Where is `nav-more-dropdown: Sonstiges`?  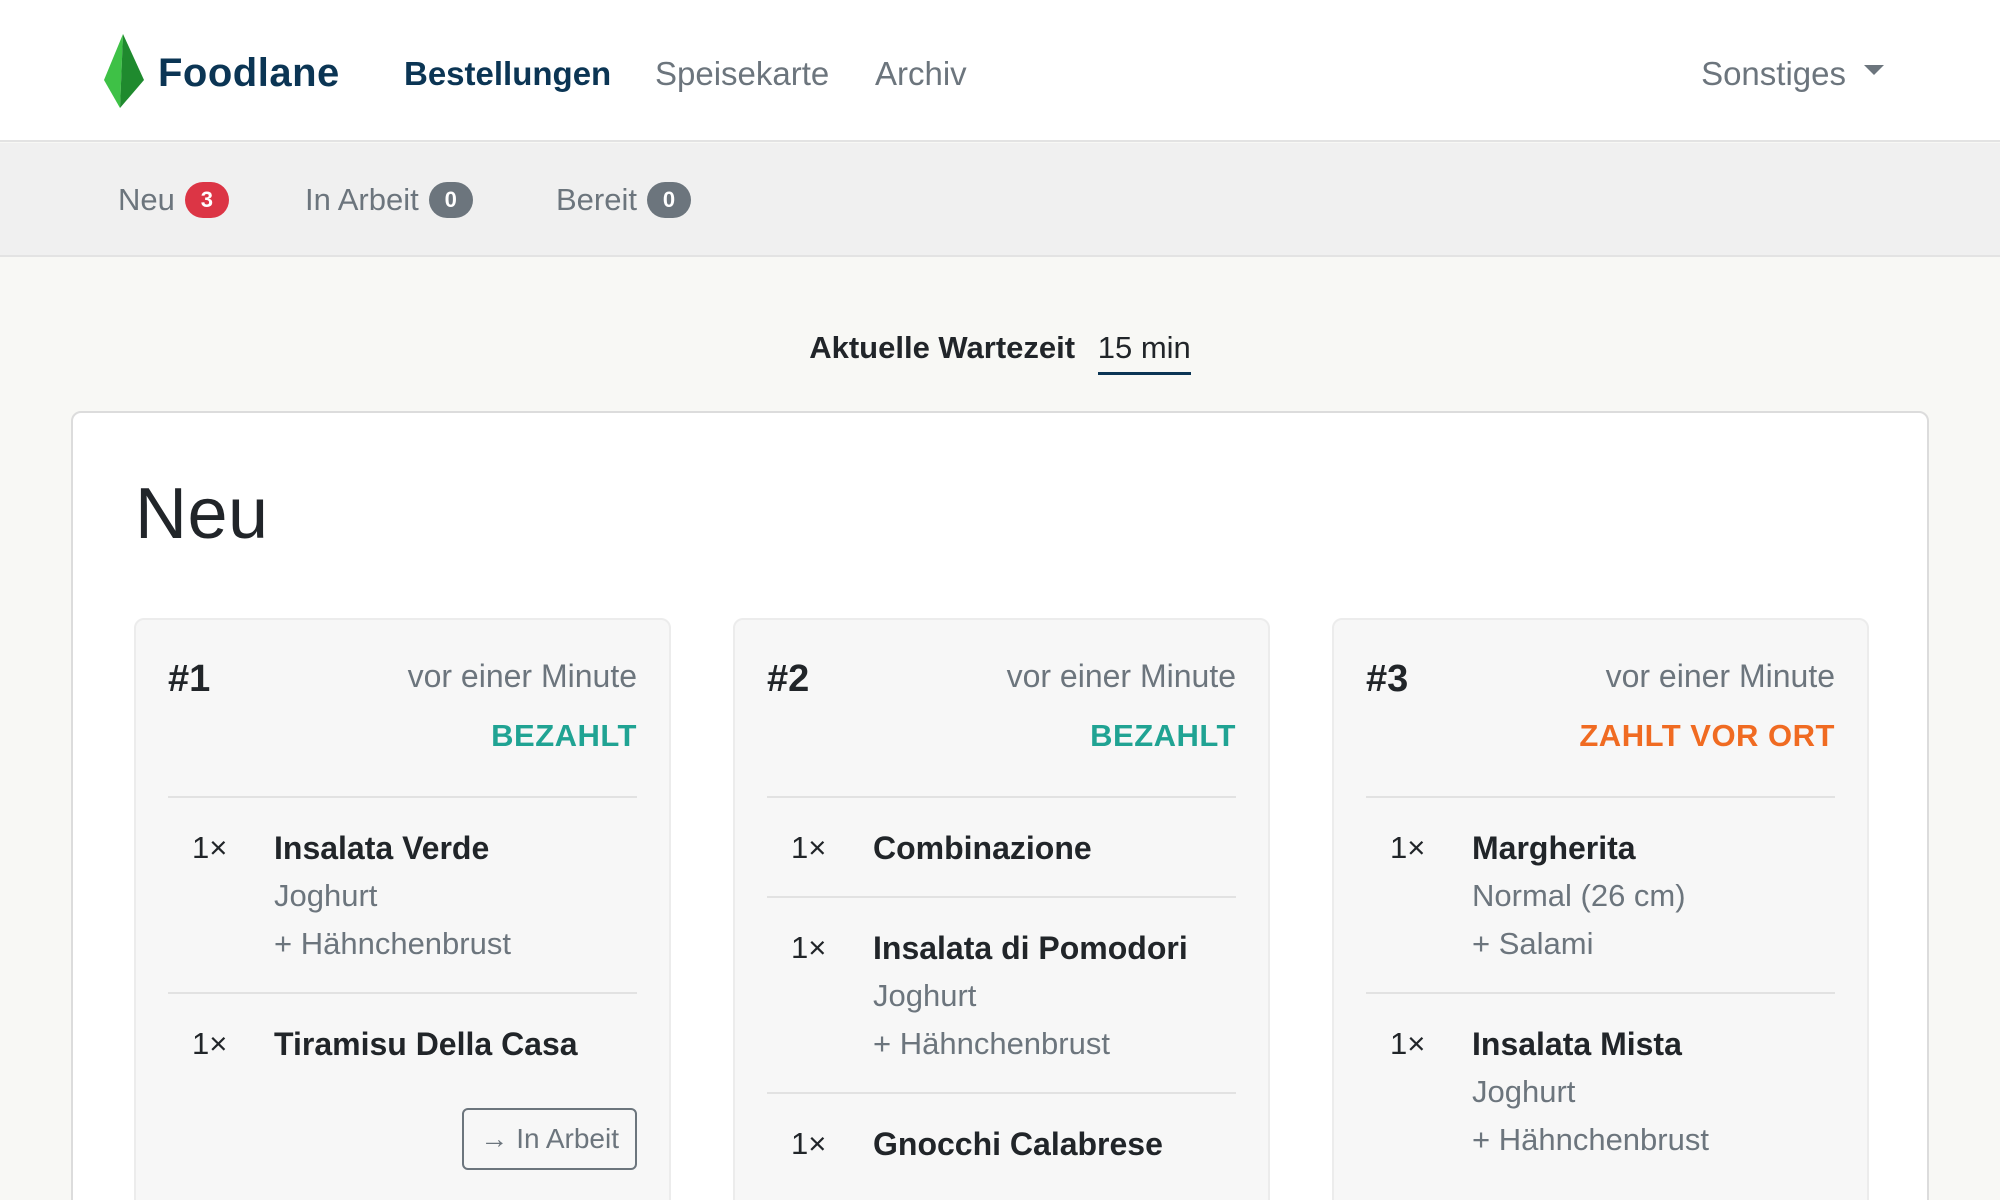
nav-more-dropdown: Sonstiges is located at coordinates (1792, 74).